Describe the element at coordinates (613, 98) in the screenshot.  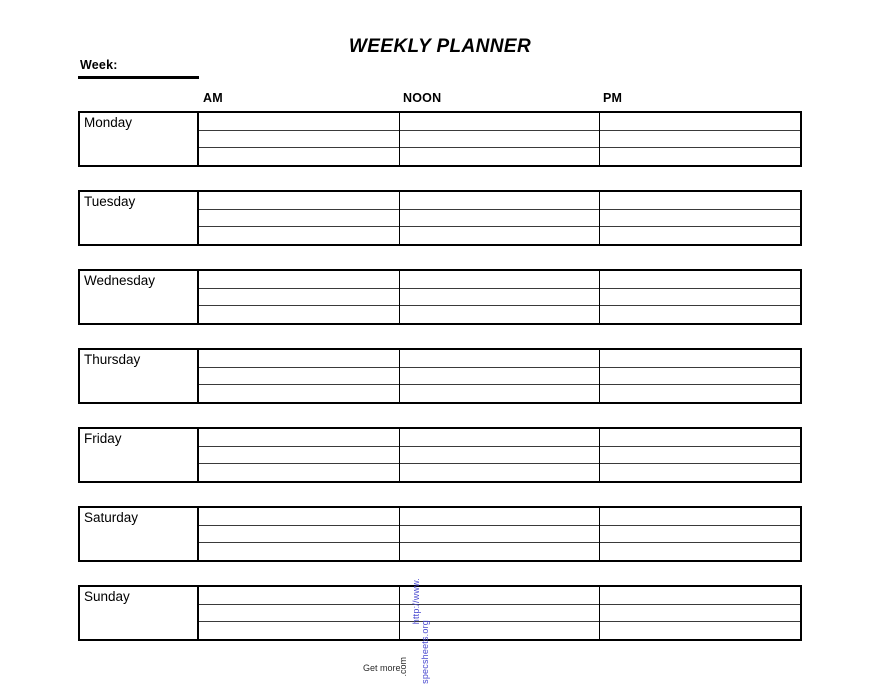
I see `column-header-pm: PM` at that location.